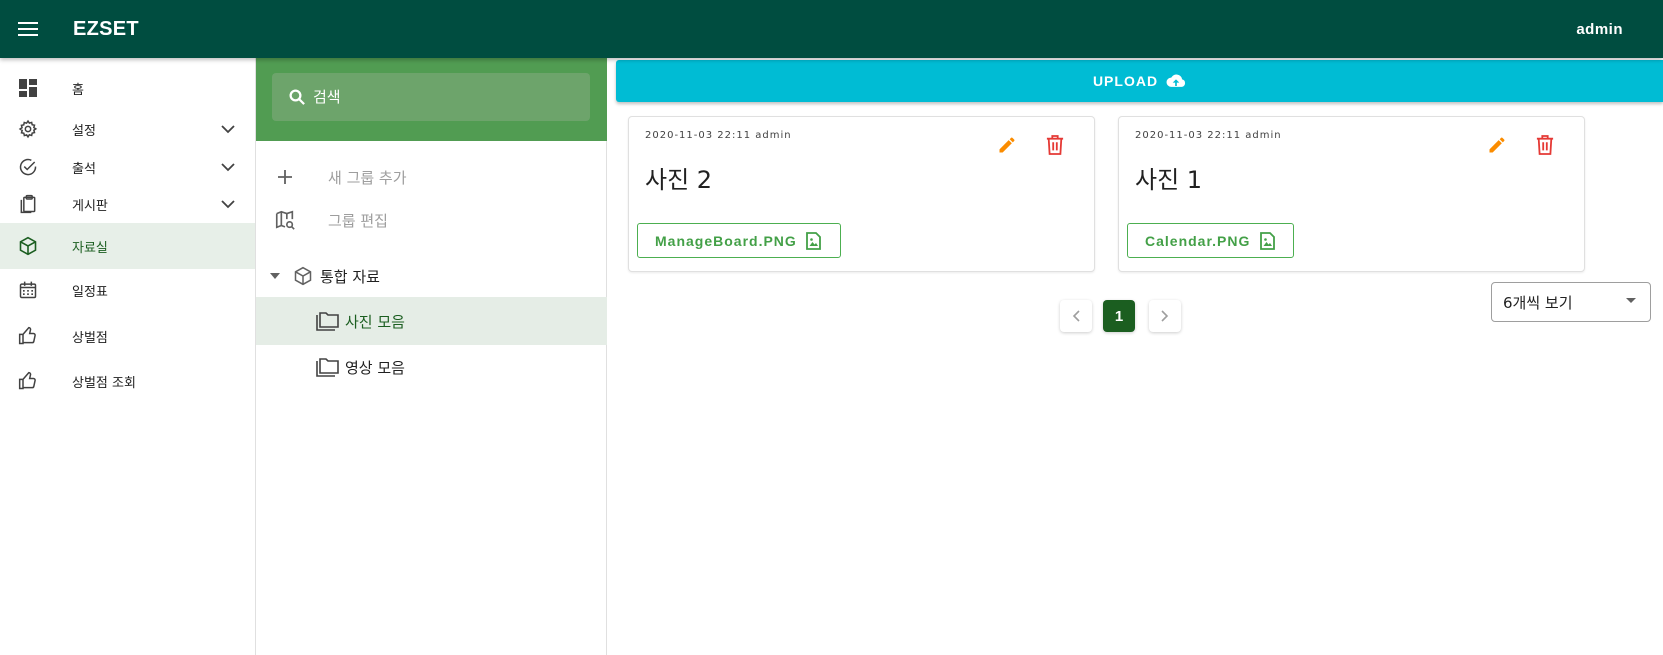 This screenshot has height=655, width=1663. Describe the element at coordinates (90, 292) in the screenshot. I see `nav-item-label: 일정표` at that location.